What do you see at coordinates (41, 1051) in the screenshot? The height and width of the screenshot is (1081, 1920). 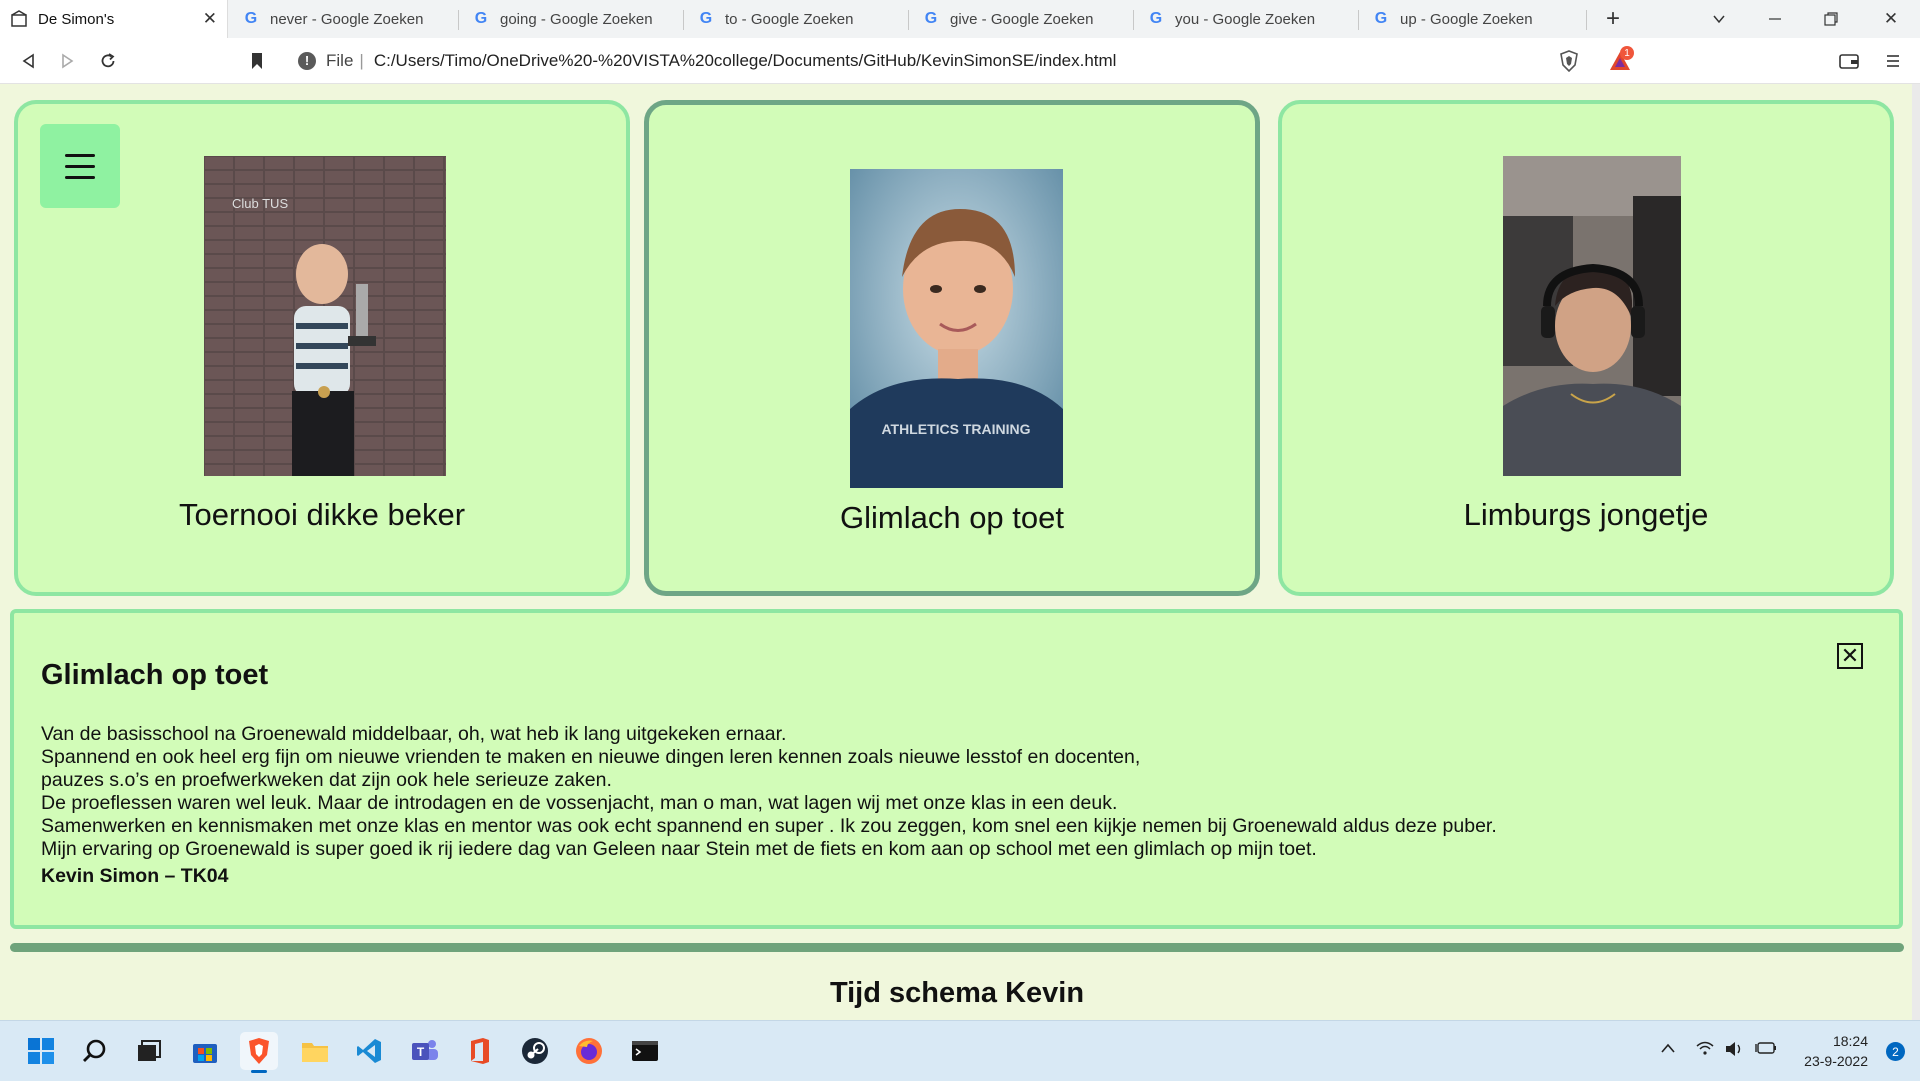 I see `windows-start-icon` at bounding box center [41, 1051].